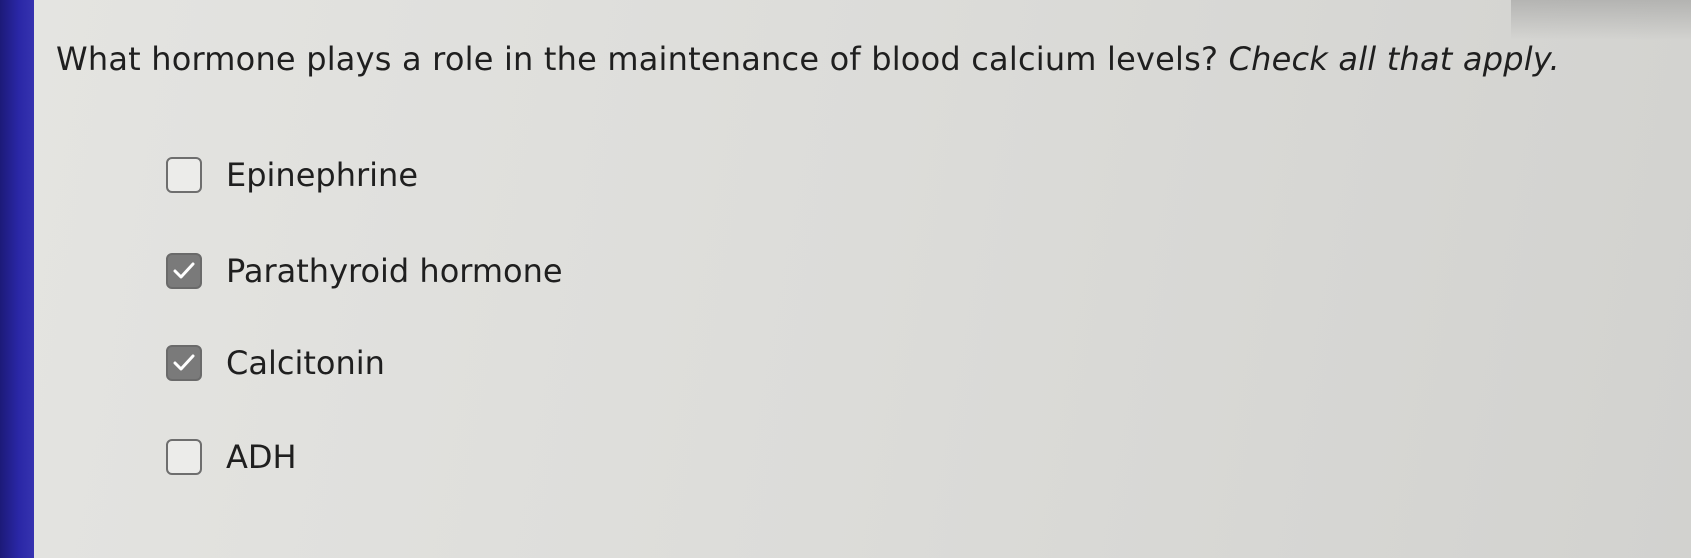  Describe the element at coordinates (184, 457) in the screenshot. I see `checkbox-adh` at that location.